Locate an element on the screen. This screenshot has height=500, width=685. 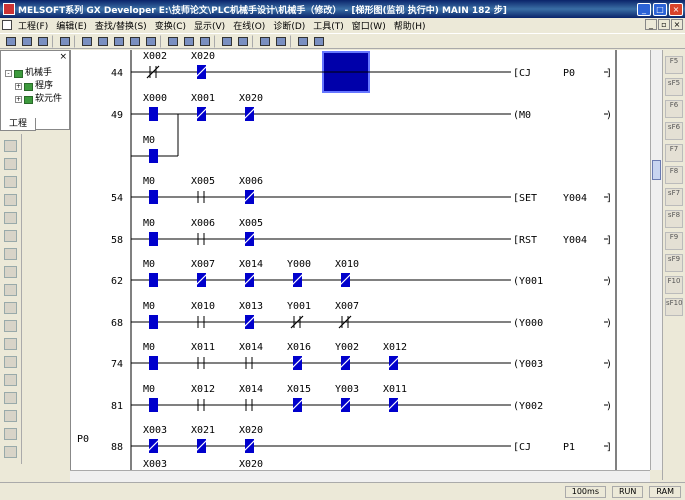
zoom-out-icon is located at coordinates (281, 41).